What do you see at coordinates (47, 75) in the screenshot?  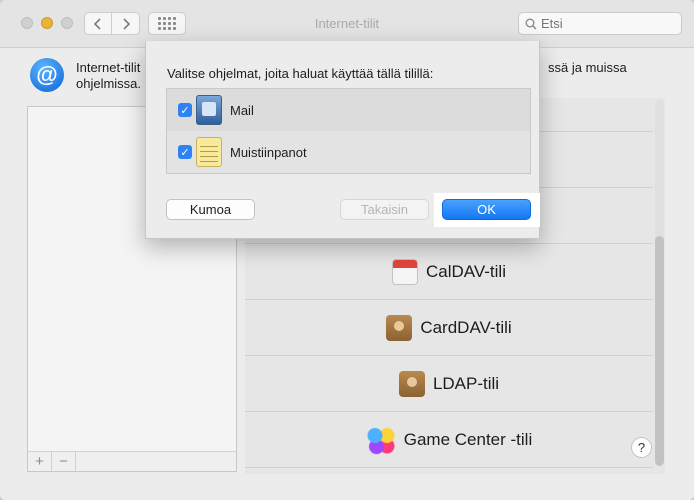 I see `internet-accounts-icon: @` at bounding box center [47, 75].